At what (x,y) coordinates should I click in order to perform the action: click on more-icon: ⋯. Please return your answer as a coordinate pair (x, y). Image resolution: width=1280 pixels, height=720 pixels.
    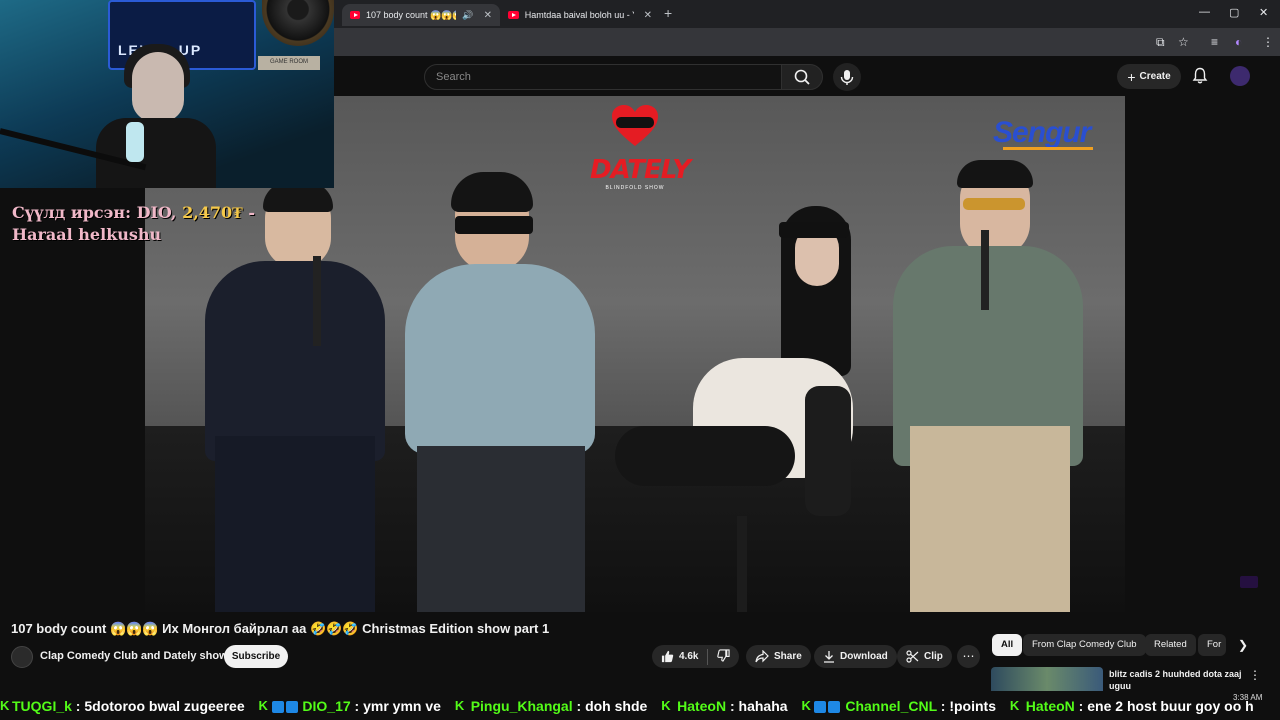
    Looking at the image, I should click on (968, 656).